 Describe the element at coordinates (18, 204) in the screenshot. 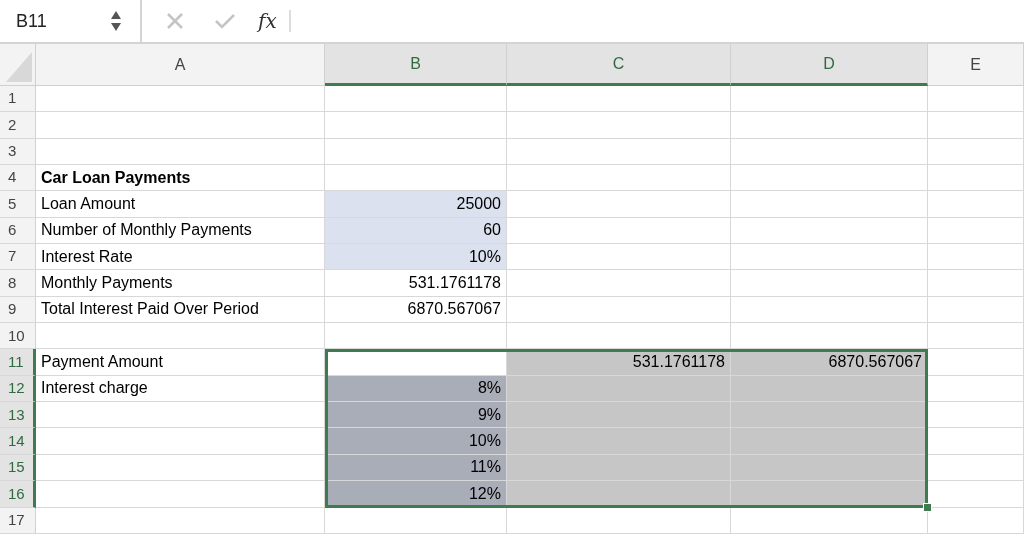

I see `row-header: 5` at that location.